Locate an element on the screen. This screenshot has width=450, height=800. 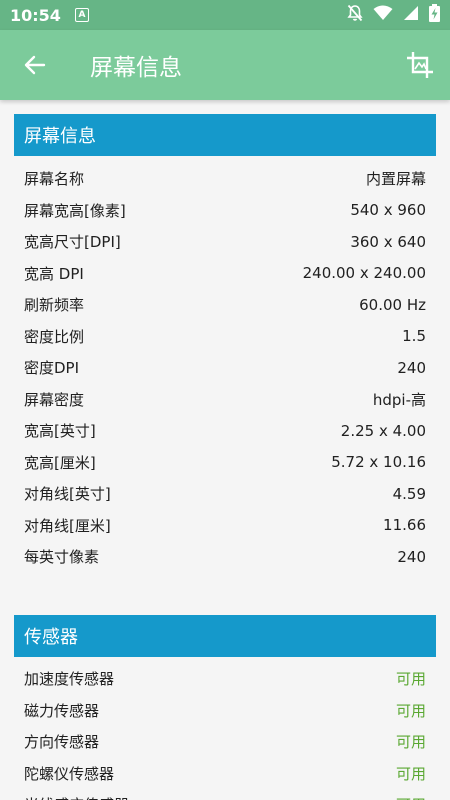
row-label: 陀螺仪传感器 is located at coordinates (69, 773).